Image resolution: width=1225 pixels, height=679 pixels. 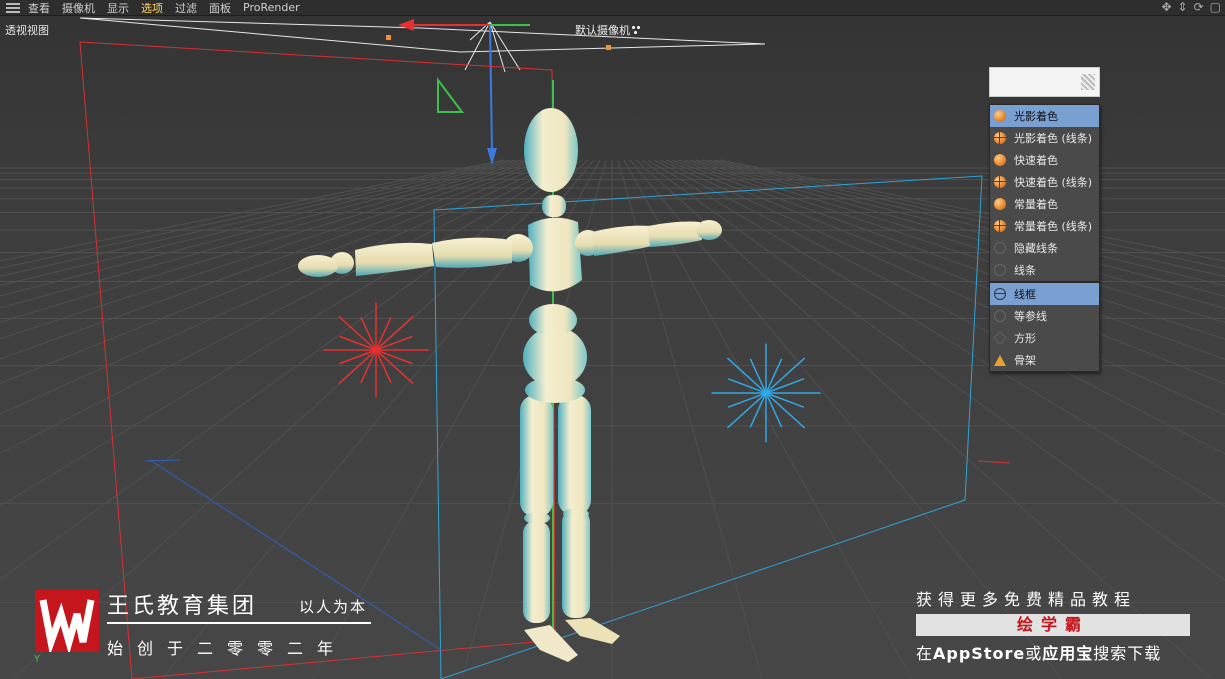 What do you see at coordinates (1166, 7) in the screenshot?
I see `move-view-icon: ✥` at bounding box center [1166, 7].